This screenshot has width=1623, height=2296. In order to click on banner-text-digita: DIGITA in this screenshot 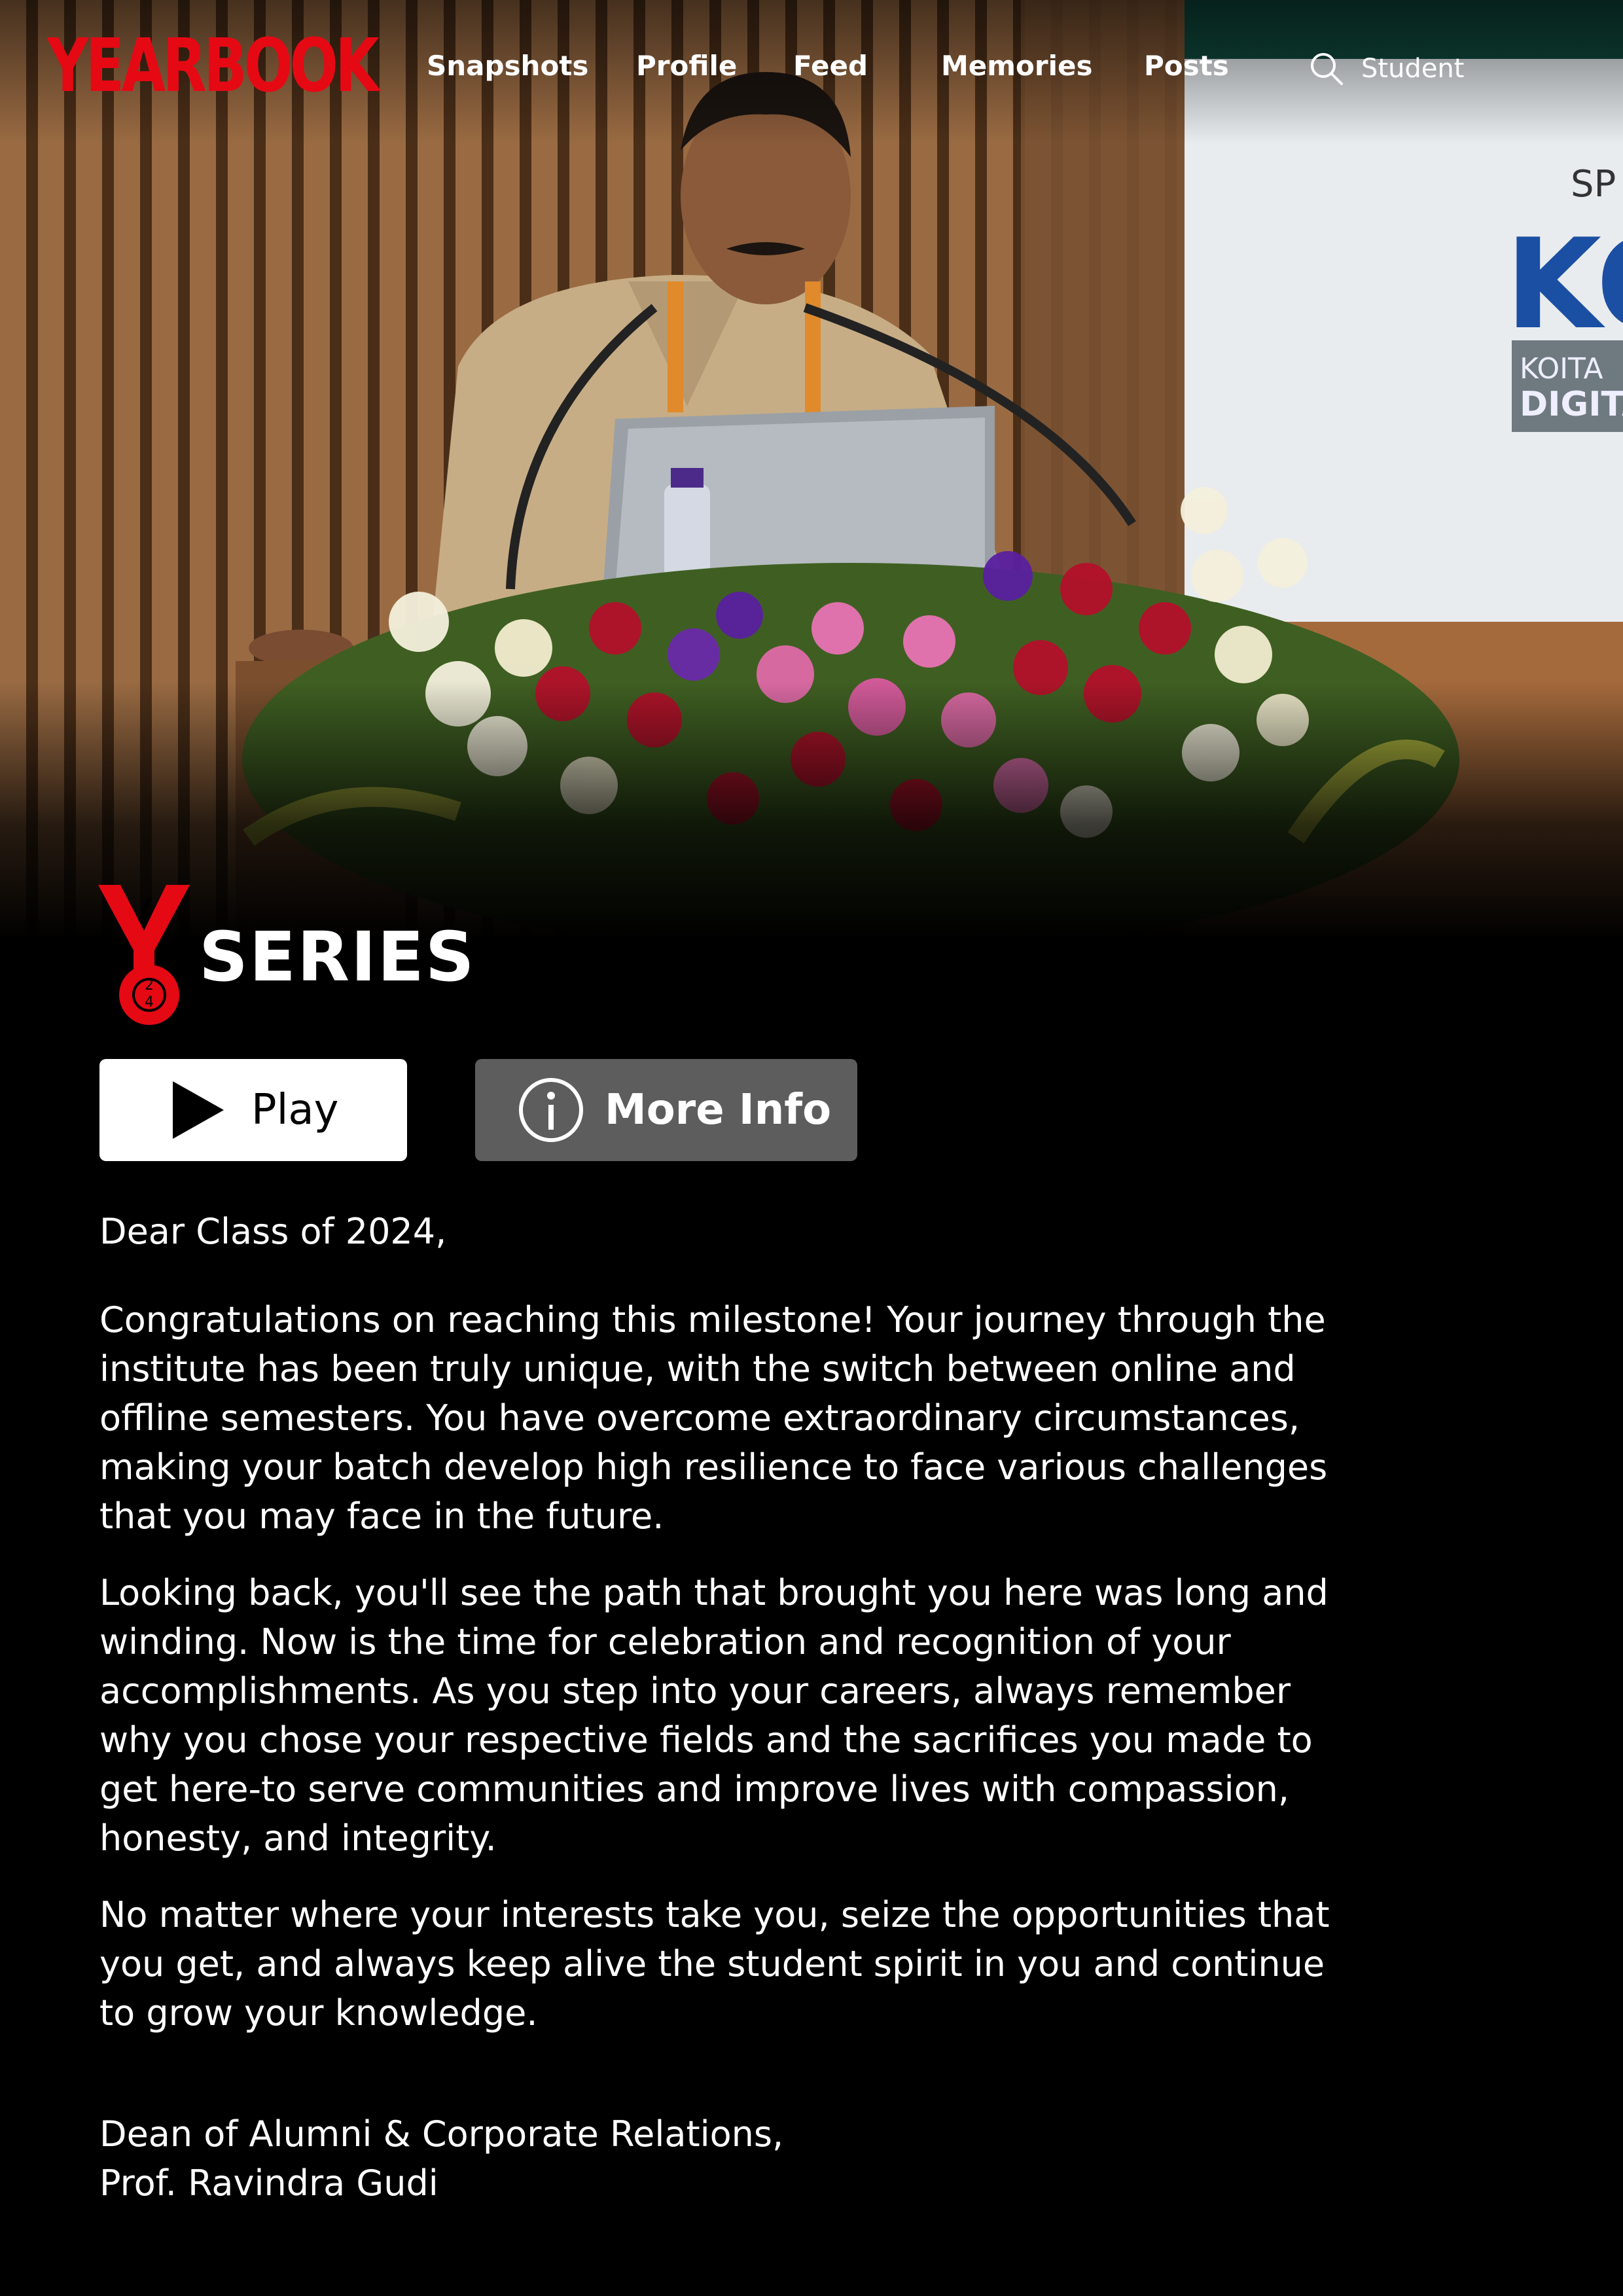, I will do `click(1571, 404)`.